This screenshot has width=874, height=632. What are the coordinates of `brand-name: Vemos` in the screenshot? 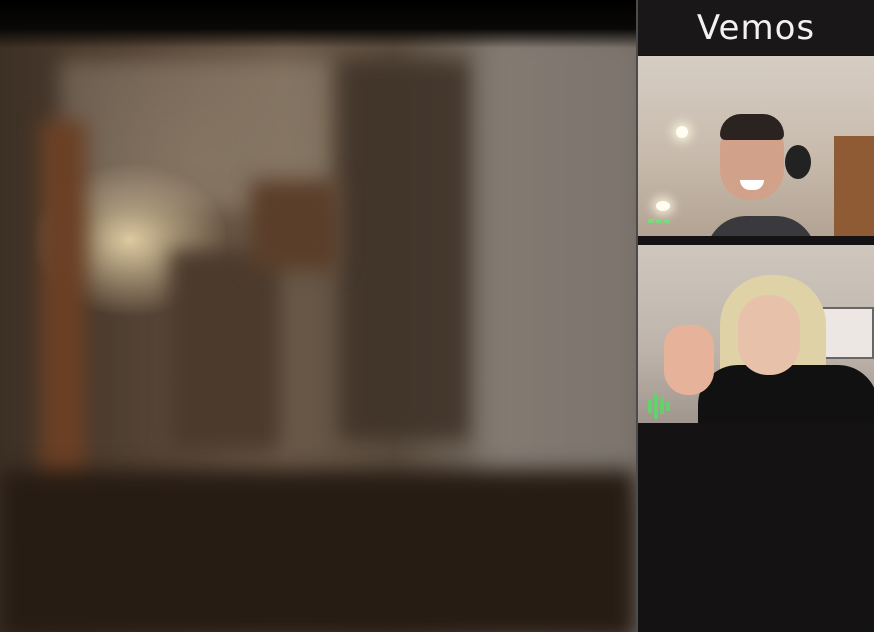 It's located at (756, 27).